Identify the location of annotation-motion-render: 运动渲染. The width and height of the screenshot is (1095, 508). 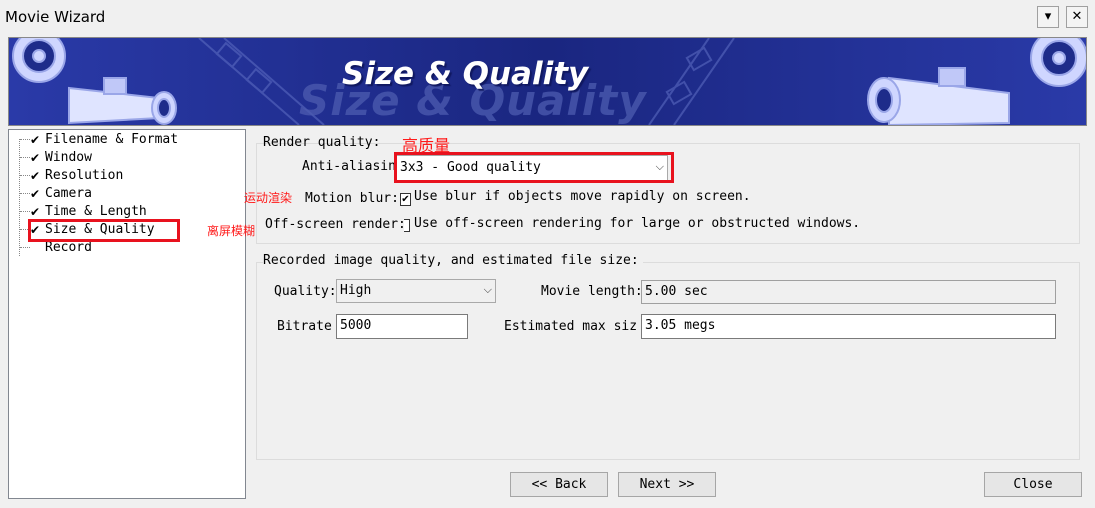
(268, 198).